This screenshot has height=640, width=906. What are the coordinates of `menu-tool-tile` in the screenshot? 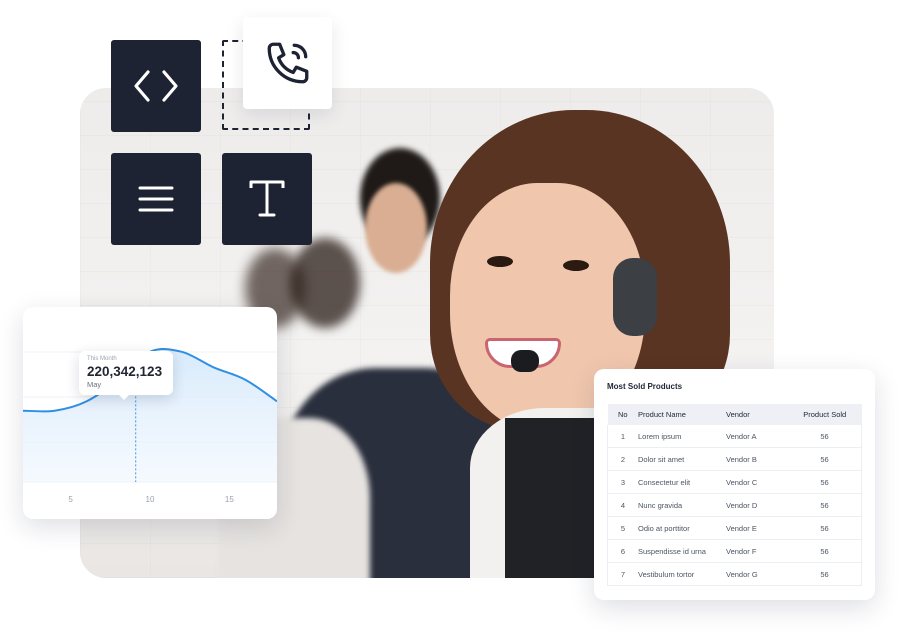 It's located at (156, 199).